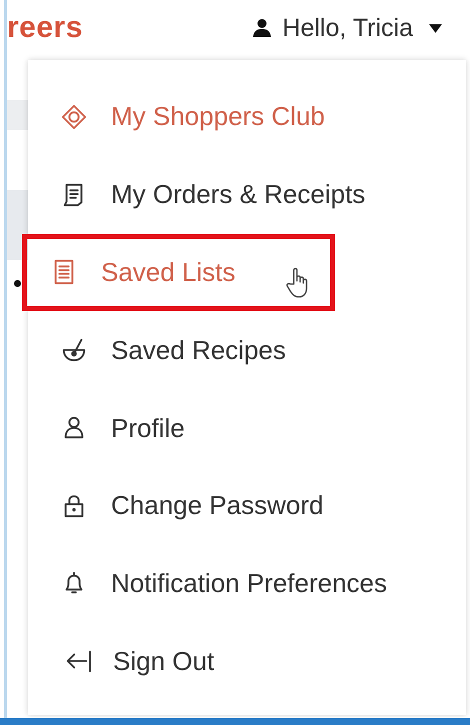 This screenshot has width=470, height=725. Describe the element at coordinates (17, 283) in the screenshot. I see `bullet-dot` at that location.